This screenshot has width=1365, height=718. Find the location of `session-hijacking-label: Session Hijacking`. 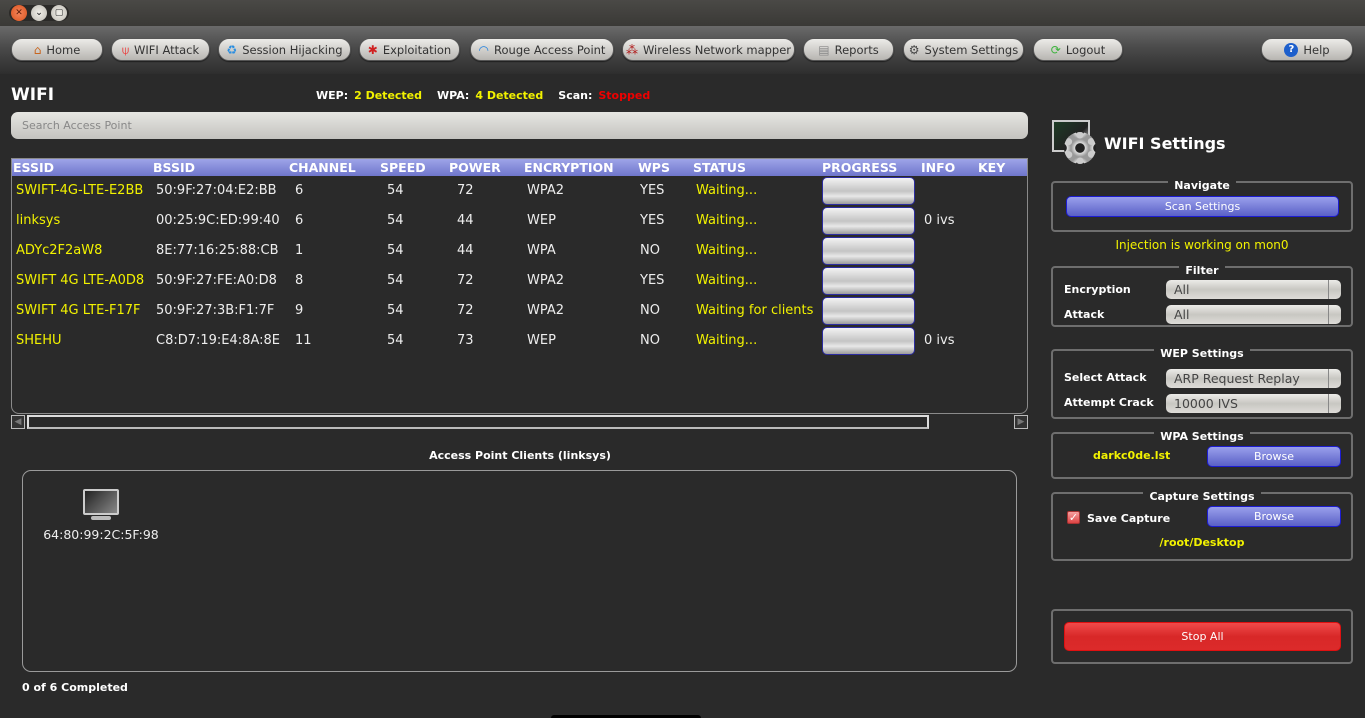

session-hijacking-label: Session Hijacking is located at coordinates (292, 49).